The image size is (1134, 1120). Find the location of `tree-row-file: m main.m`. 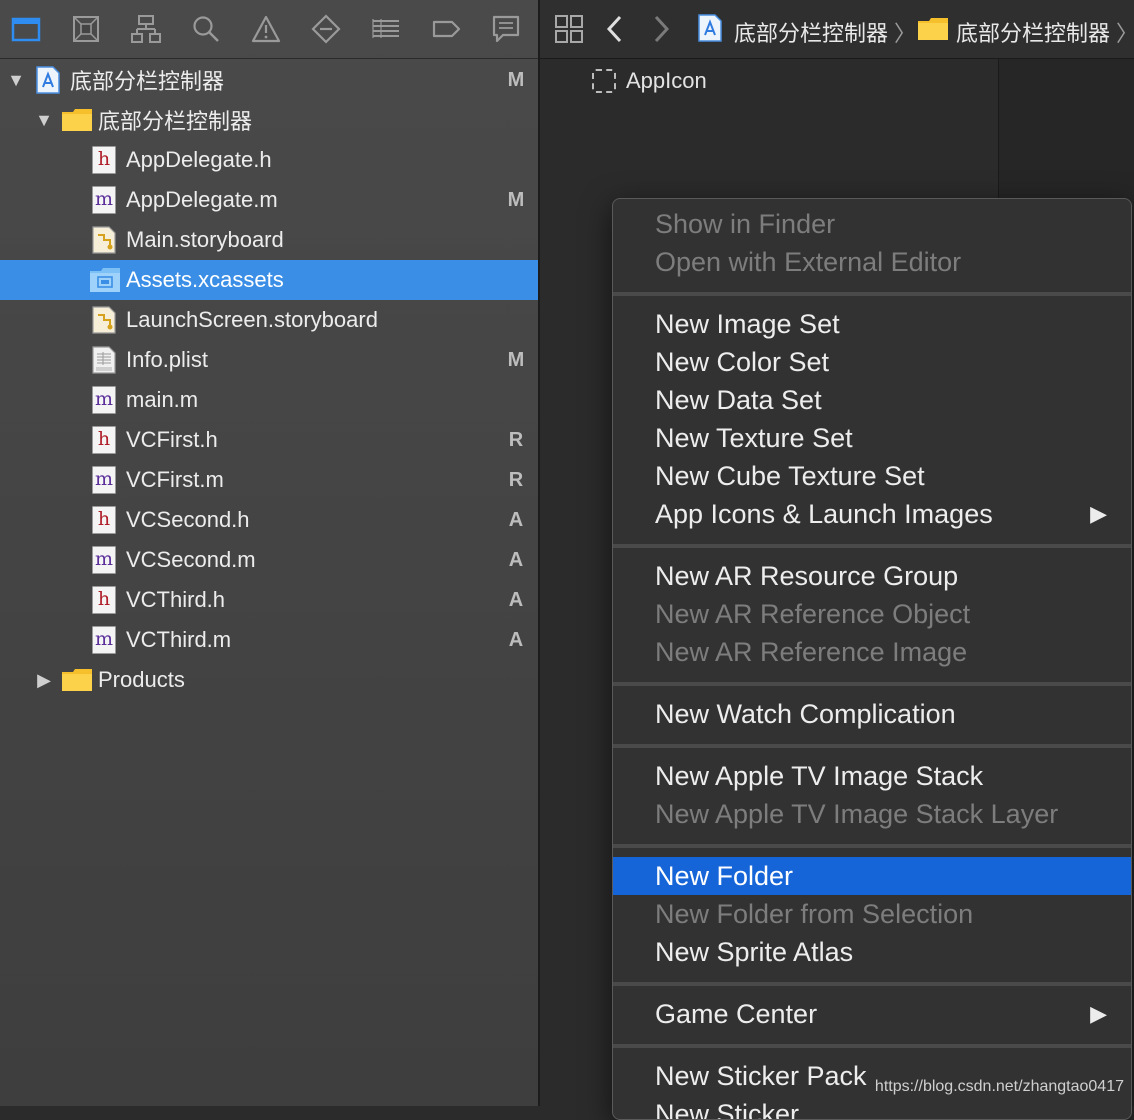

tree-row-file: m main.m is located at coordinates (269, 400).